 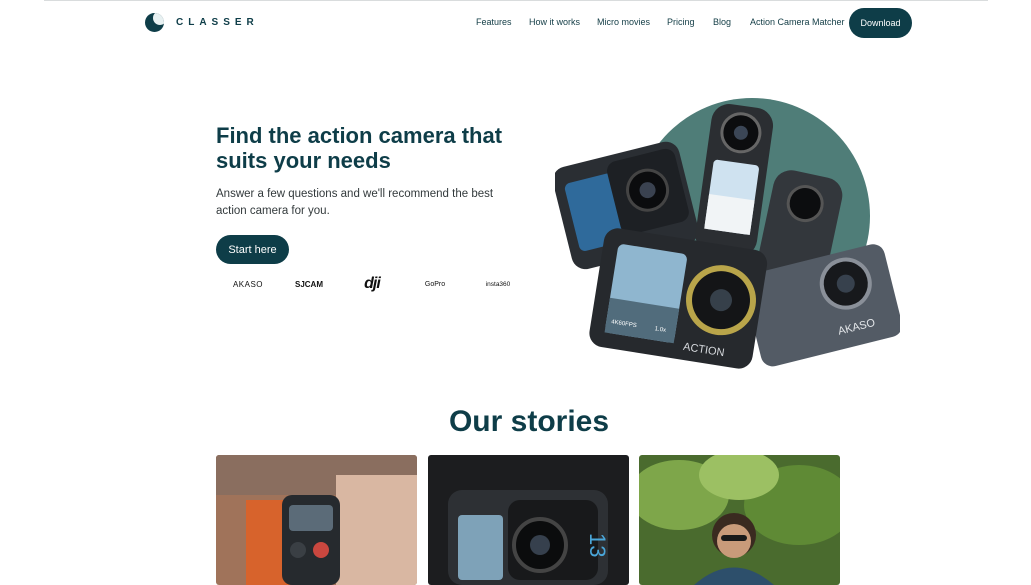 What do you see at coordinates (308, 284) in the screenshot?
I see `sjcam-logo: SJCAM` at bounding box center [308, 284].